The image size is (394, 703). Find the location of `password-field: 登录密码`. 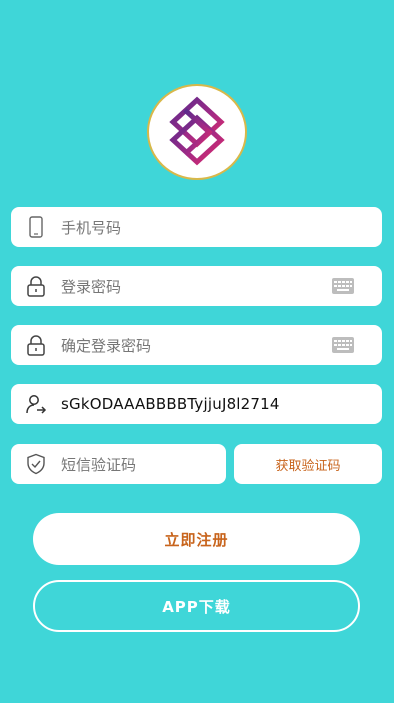

password-field: 登录密码 is located at coordinates (196, 286).